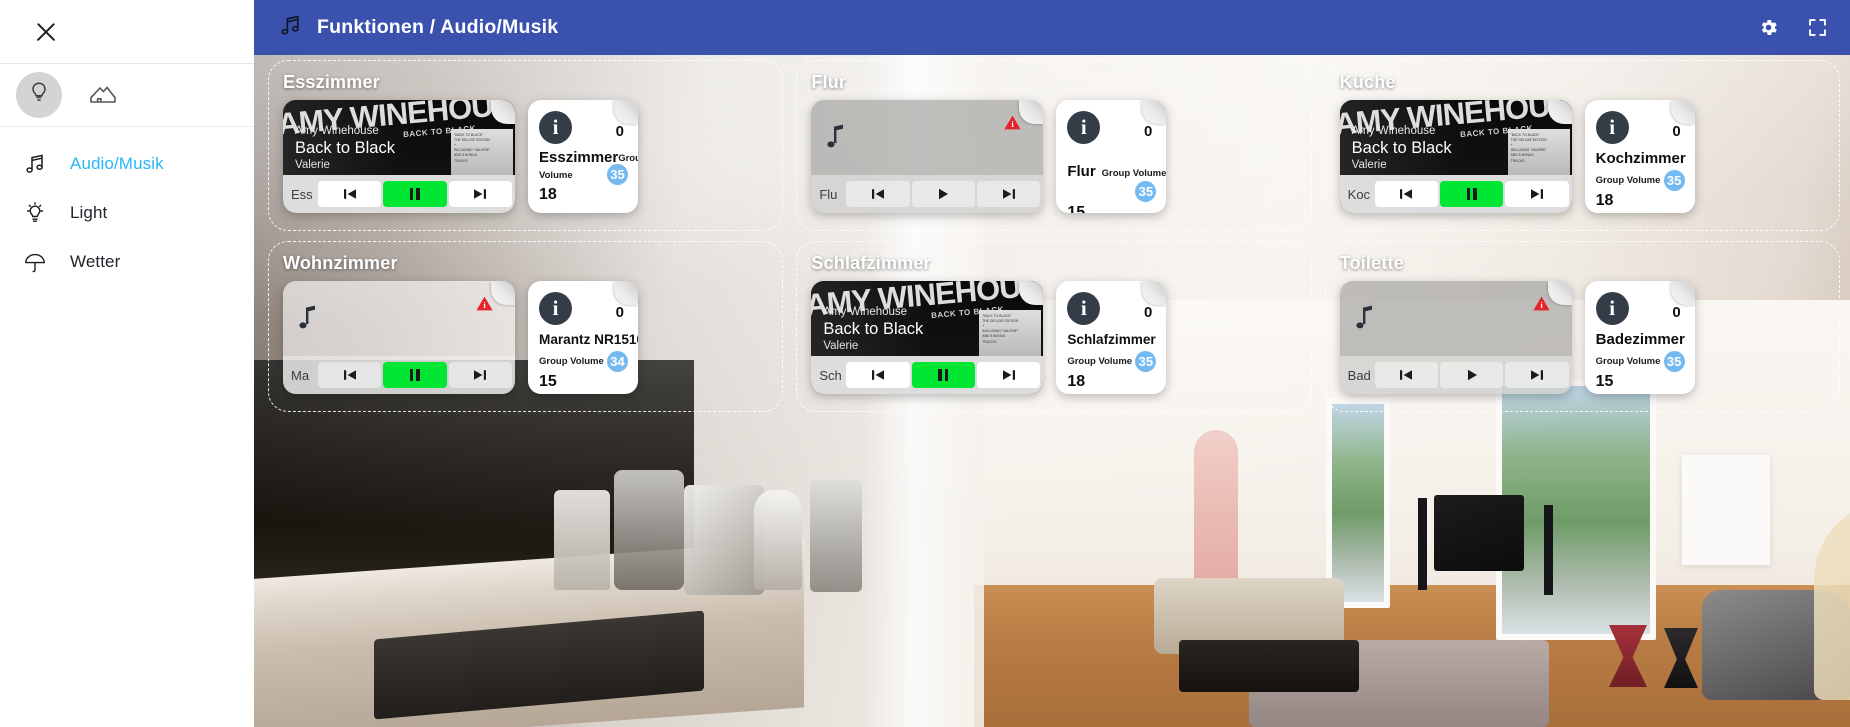 The width and height of the screenshot is (1850, 727). Describe the element at coordinates (1582, 337) in the screenshot. I see `room-cards: i Bad i 0 Badezimmer Group Volume 35 15` at that location.